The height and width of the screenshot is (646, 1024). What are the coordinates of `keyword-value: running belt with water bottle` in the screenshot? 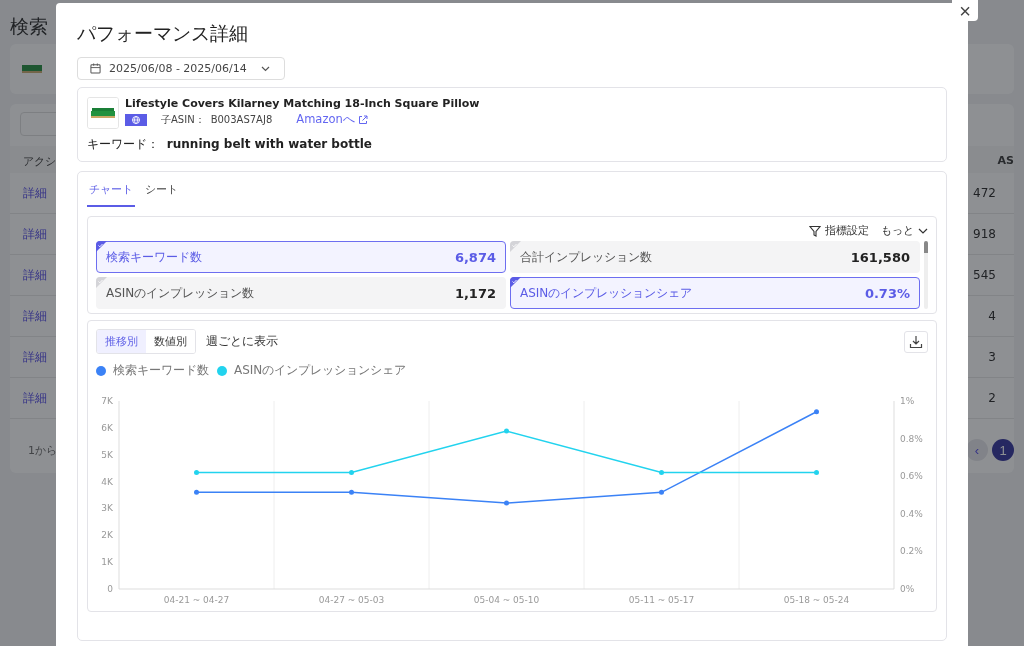 It's located at (269, 144).